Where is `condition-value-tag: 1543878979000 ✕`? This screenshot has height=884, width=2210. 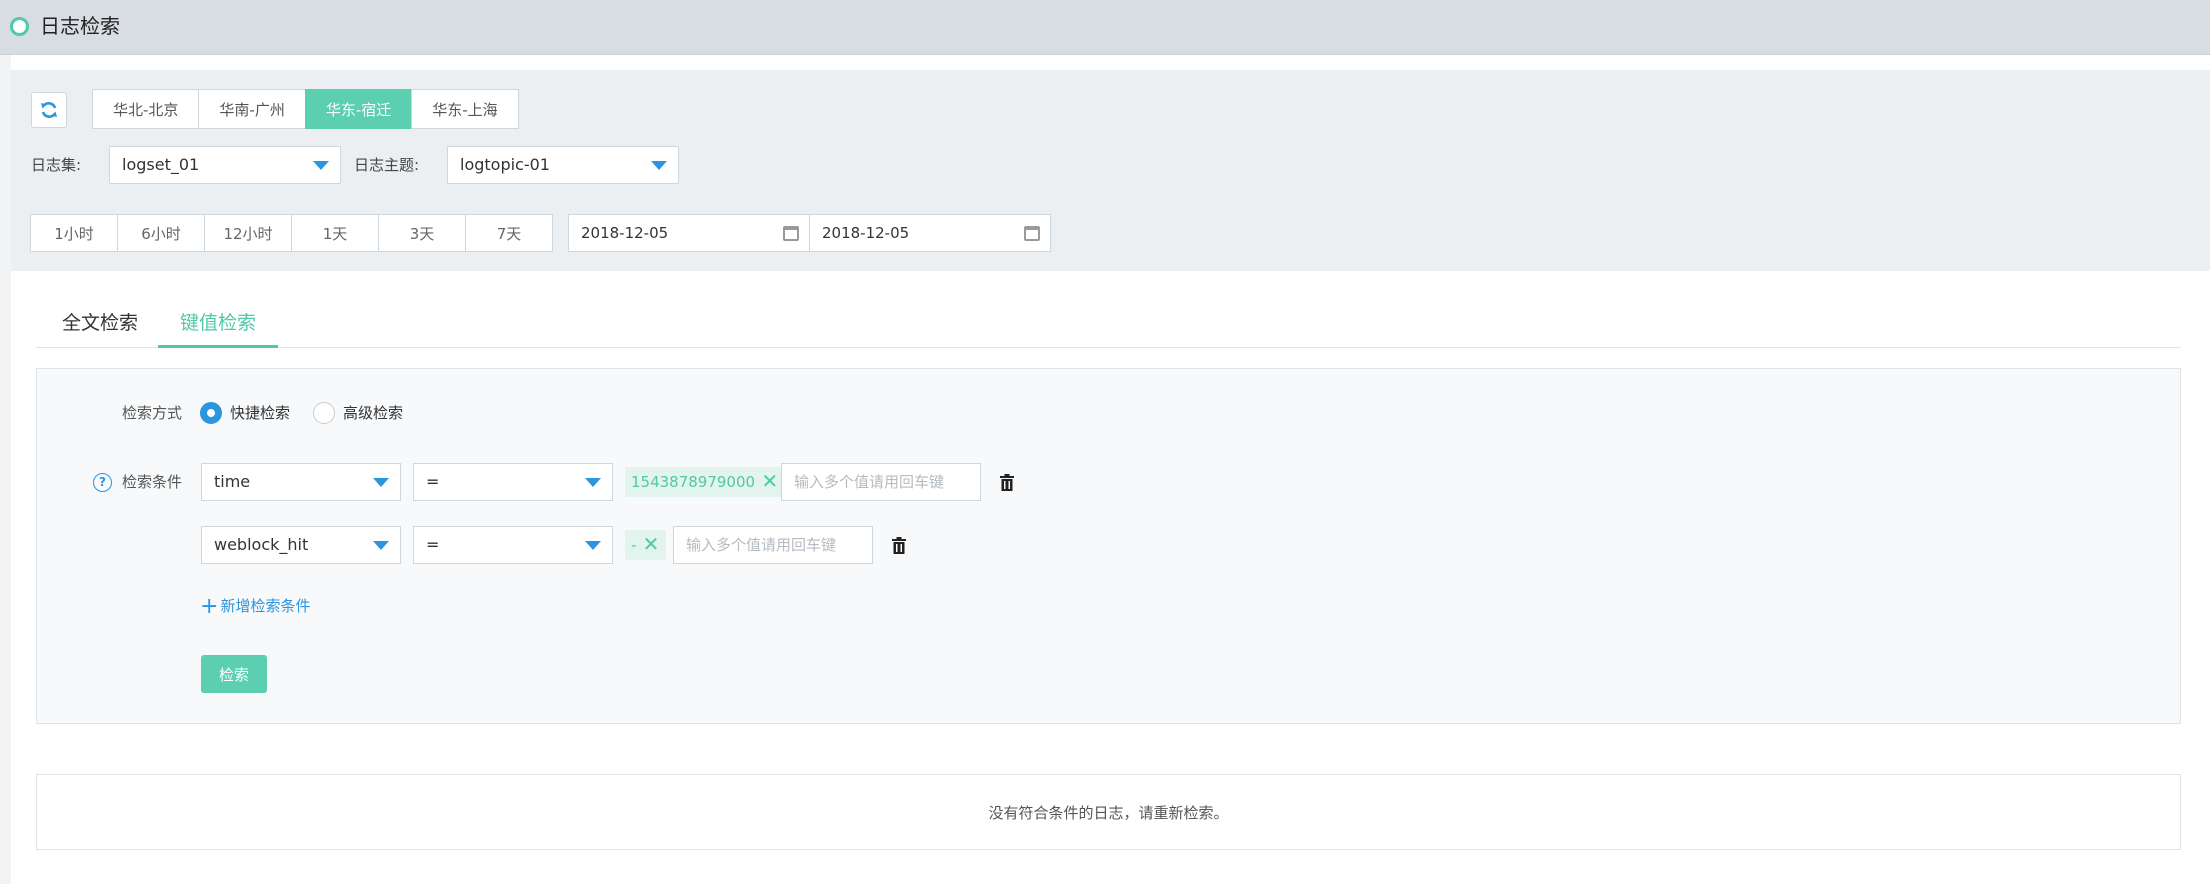
condition-value-tag: 1543878979000 ✕ is located at coordinates (705, 482).